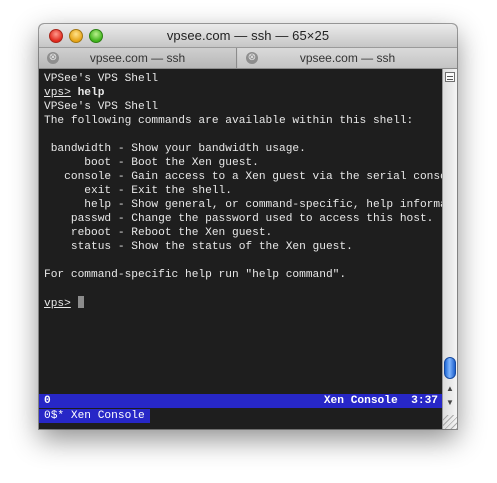 This screenshot has height=483, width=497. I want to click on tab-ssh-2: ⊗ vpsee.com — ssh, so click(347, 58).